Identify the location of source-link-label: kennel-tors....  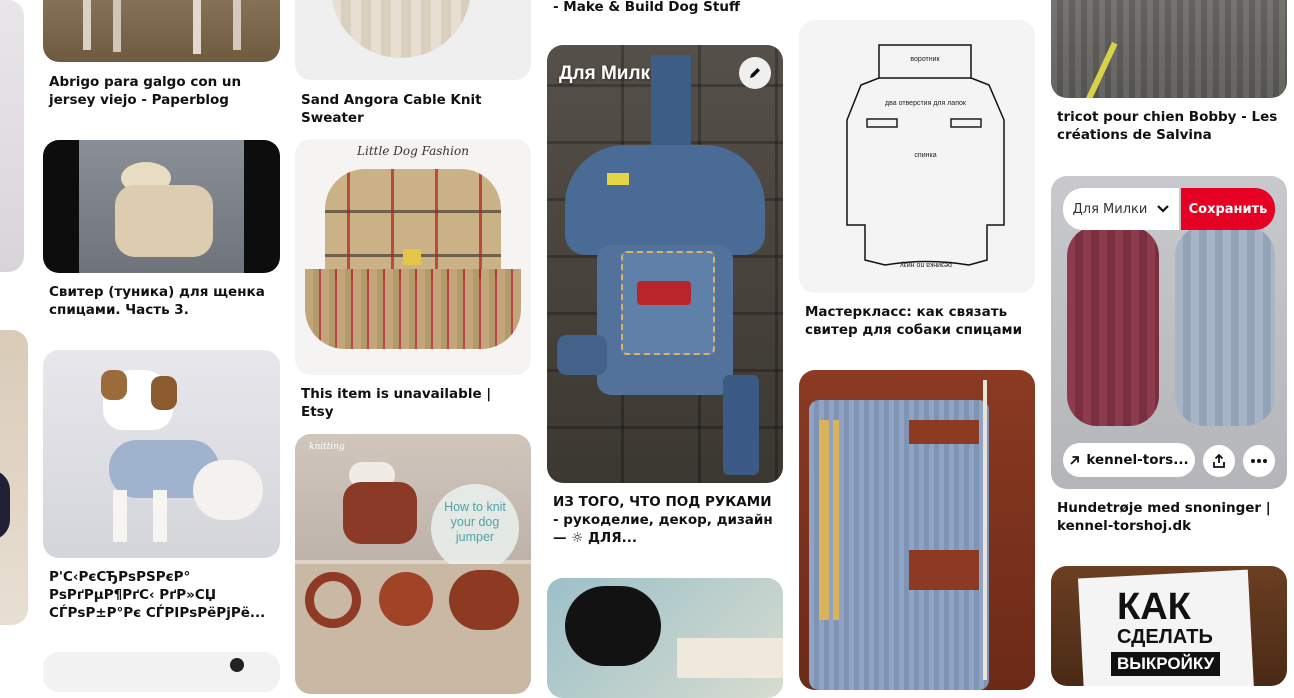
(1137, 460).